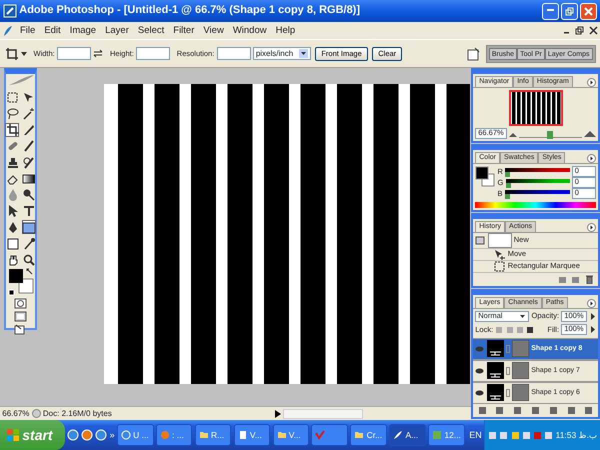 The width and height of the screenshot is (600, 450). Describe the element at coordinates (36, 413) in the screenshot. I see `info-icon` at that location.